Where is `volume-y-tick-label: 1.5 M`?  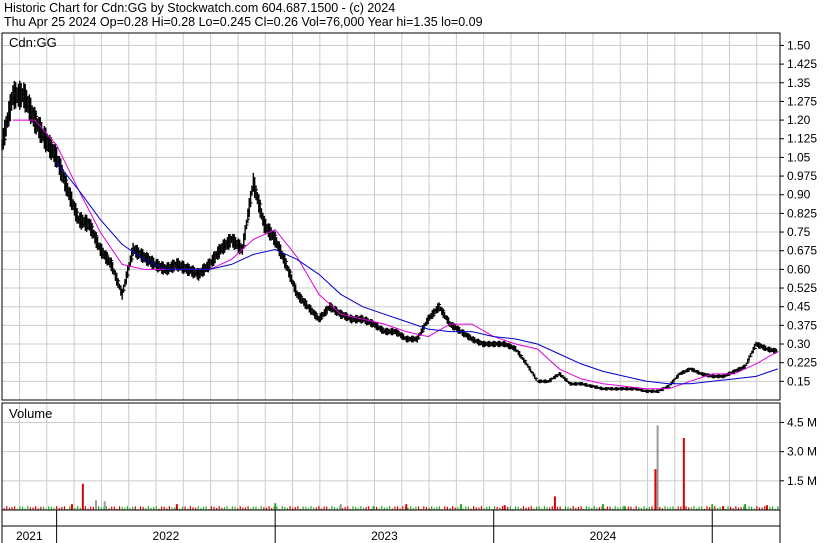
volume-y-tick-label: 1.5 M is located at coordinates (802, 481).